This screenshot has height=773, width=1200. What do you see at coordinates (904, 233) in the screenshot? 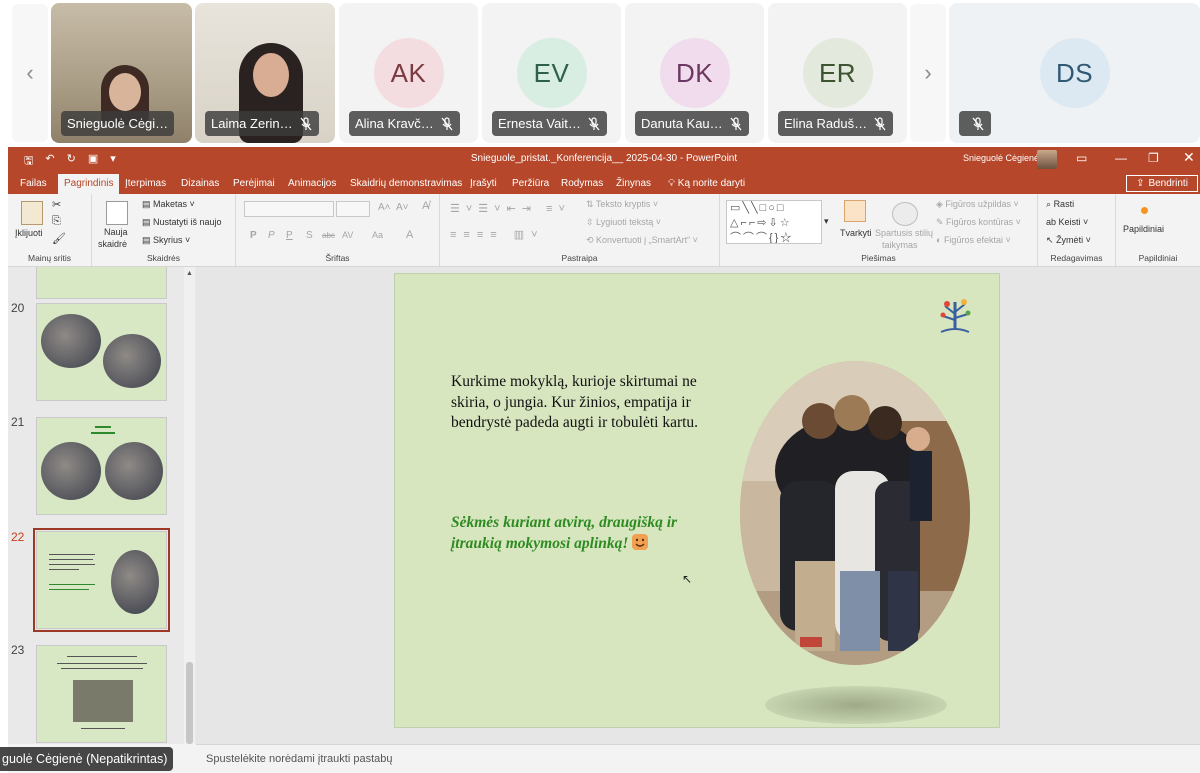
I see `quick-styles-button: Spartusis stilių` at bounding box center [904, 233].